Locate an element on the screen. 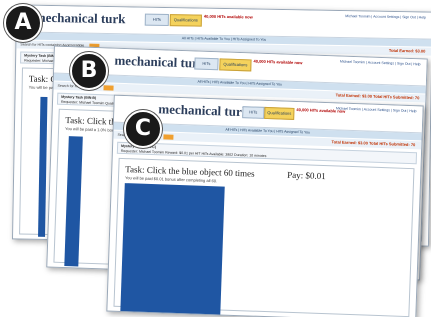 The image size is (431, 317). task-pay: Pay: $0.01 is located at coordinates (306, 175).